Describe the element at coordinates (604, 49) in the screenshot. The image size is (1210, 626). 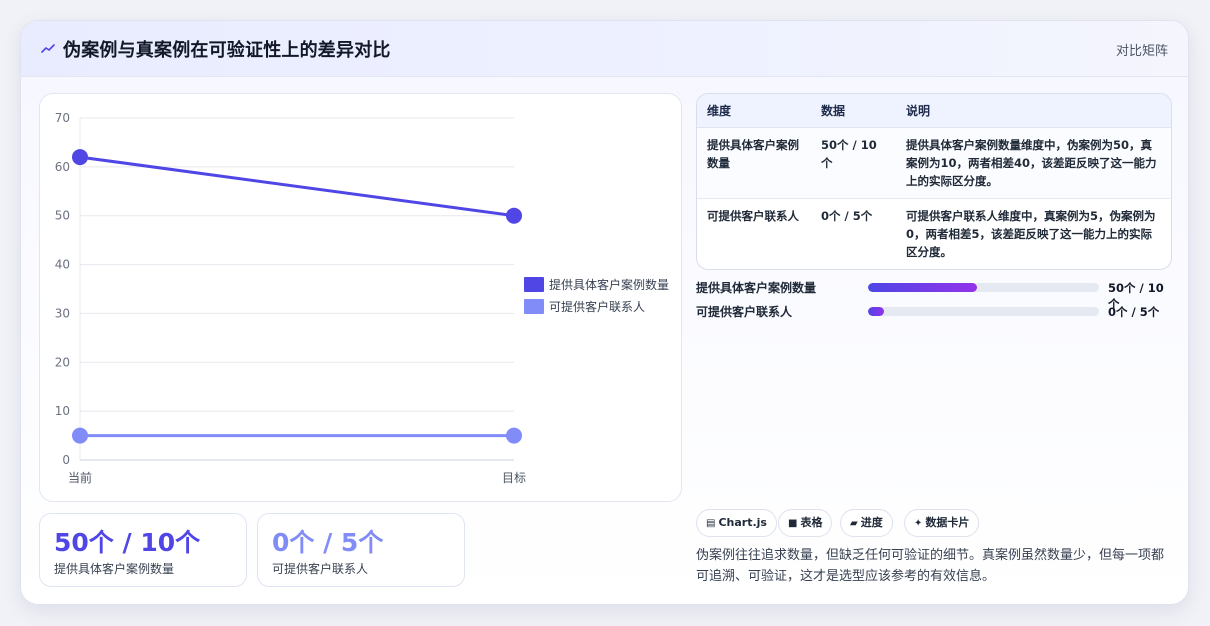
I see `card-header: 伪案例与真案例在可验证性上的差异对比 对比矩阵` at that location.